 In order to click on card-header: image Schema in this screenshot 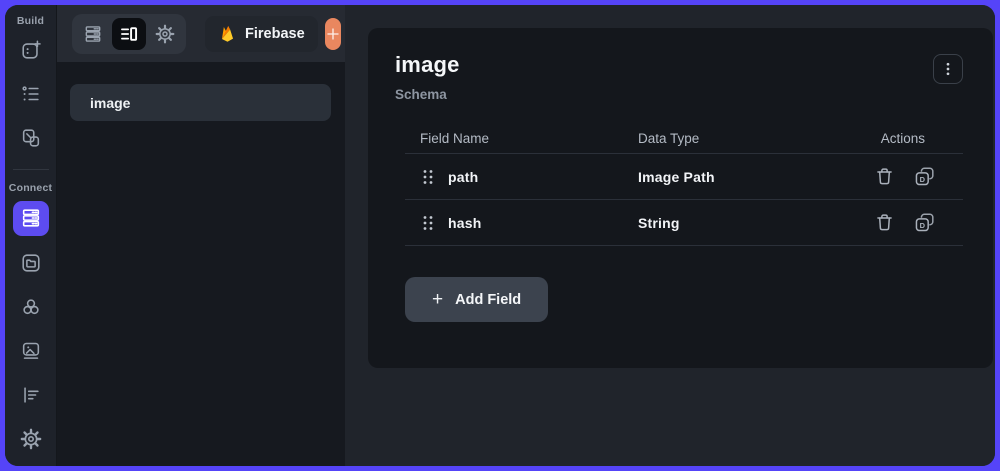, I will do `click(679, 77)`.